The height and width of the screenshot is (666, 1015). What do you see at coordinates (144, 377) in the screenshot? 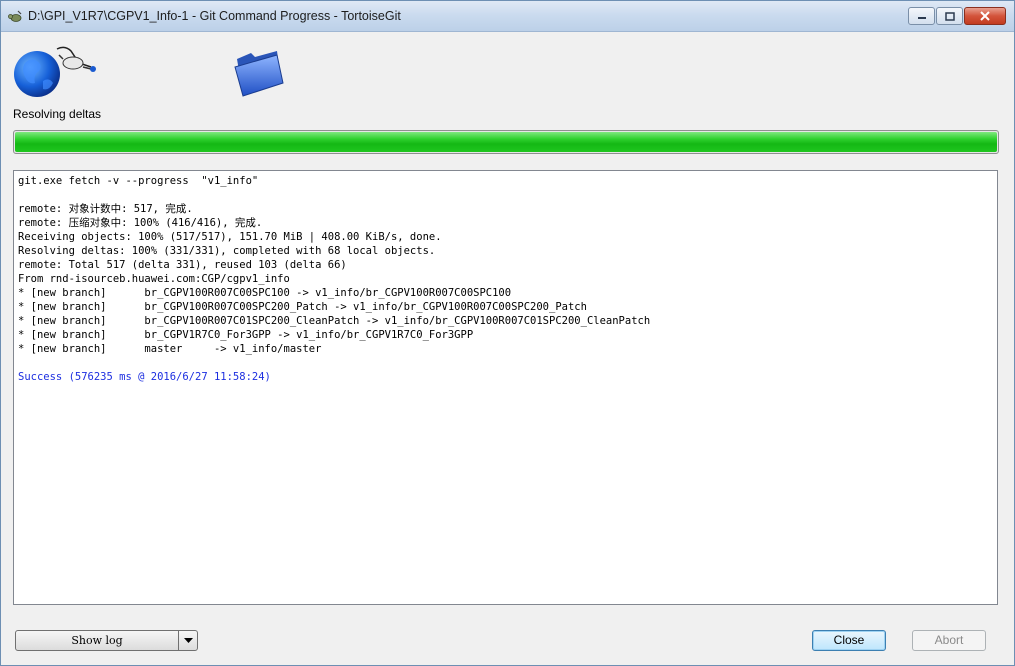
I see `success-line: Success (576235 ms @ 2016/6/27 11:58:24)` at bounding box center [144, 377].